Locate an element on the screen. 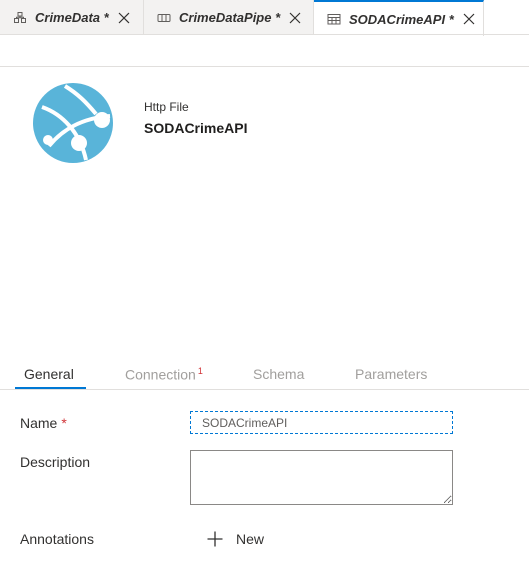  annotations-label: Annotations is located at coordinates (57, 539).